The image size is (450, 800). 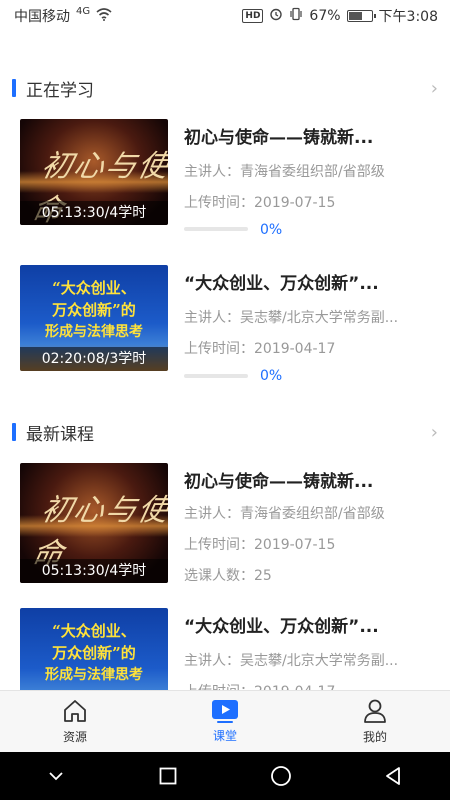 I want to click on signal-icon: 4G, so click(x=83, y=11).